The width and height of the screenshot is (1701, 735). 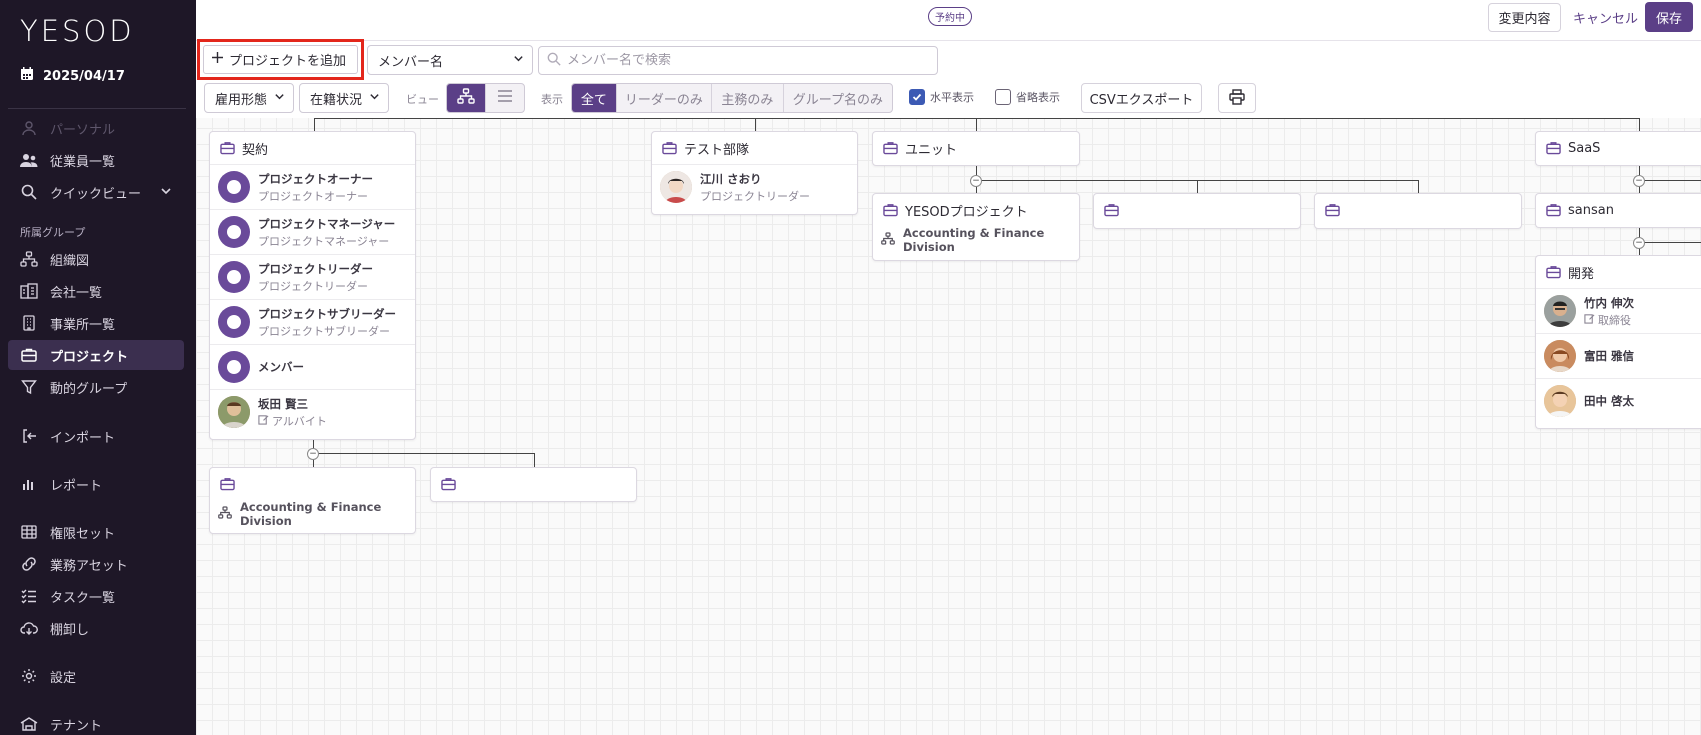 What do you see at coordinates (665, 98) in the screenshot?
I see `display-leaders-only: リーダーのみ` at bounding box center [665, 98].